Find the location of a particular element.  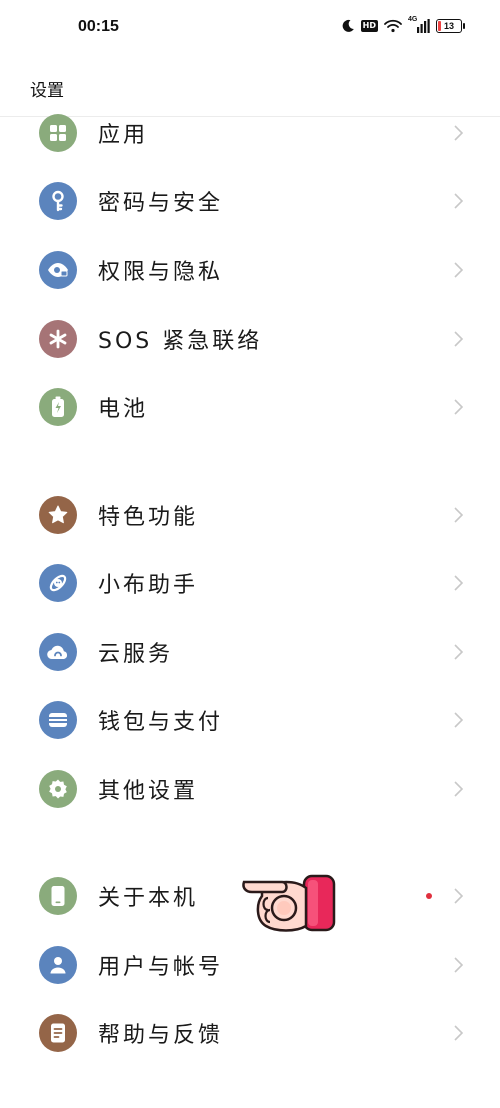

settings-item-label: 其他设置 is located at coordinates (148, 791).